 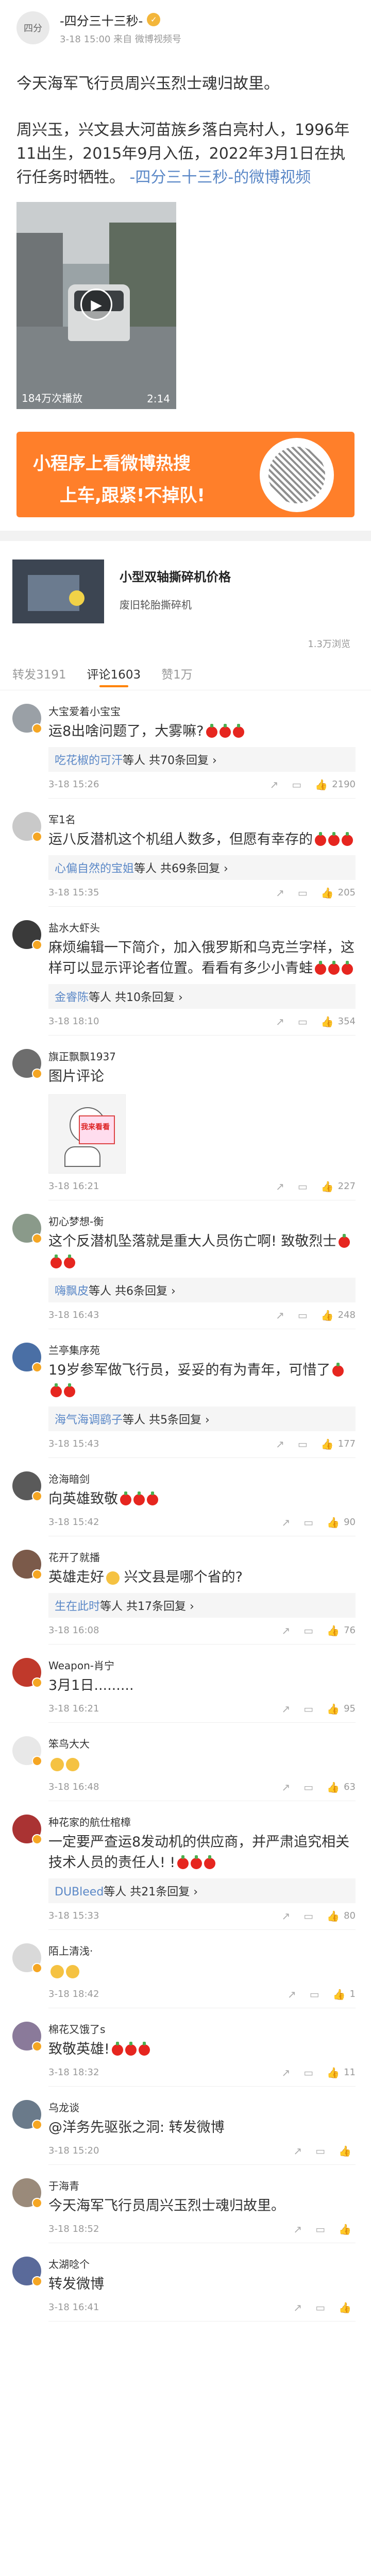 I want to click on commenter-name: 棉花又饿了s, so click(x=202, y=2029).